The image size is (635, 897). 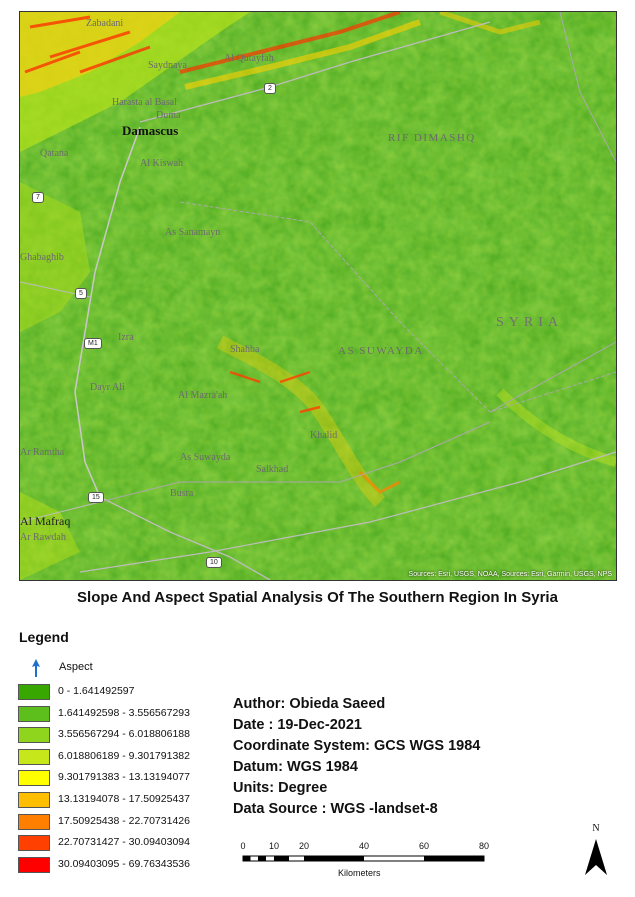 I want to click on place-label: Dayr Ali, so click(x=107, y=387).